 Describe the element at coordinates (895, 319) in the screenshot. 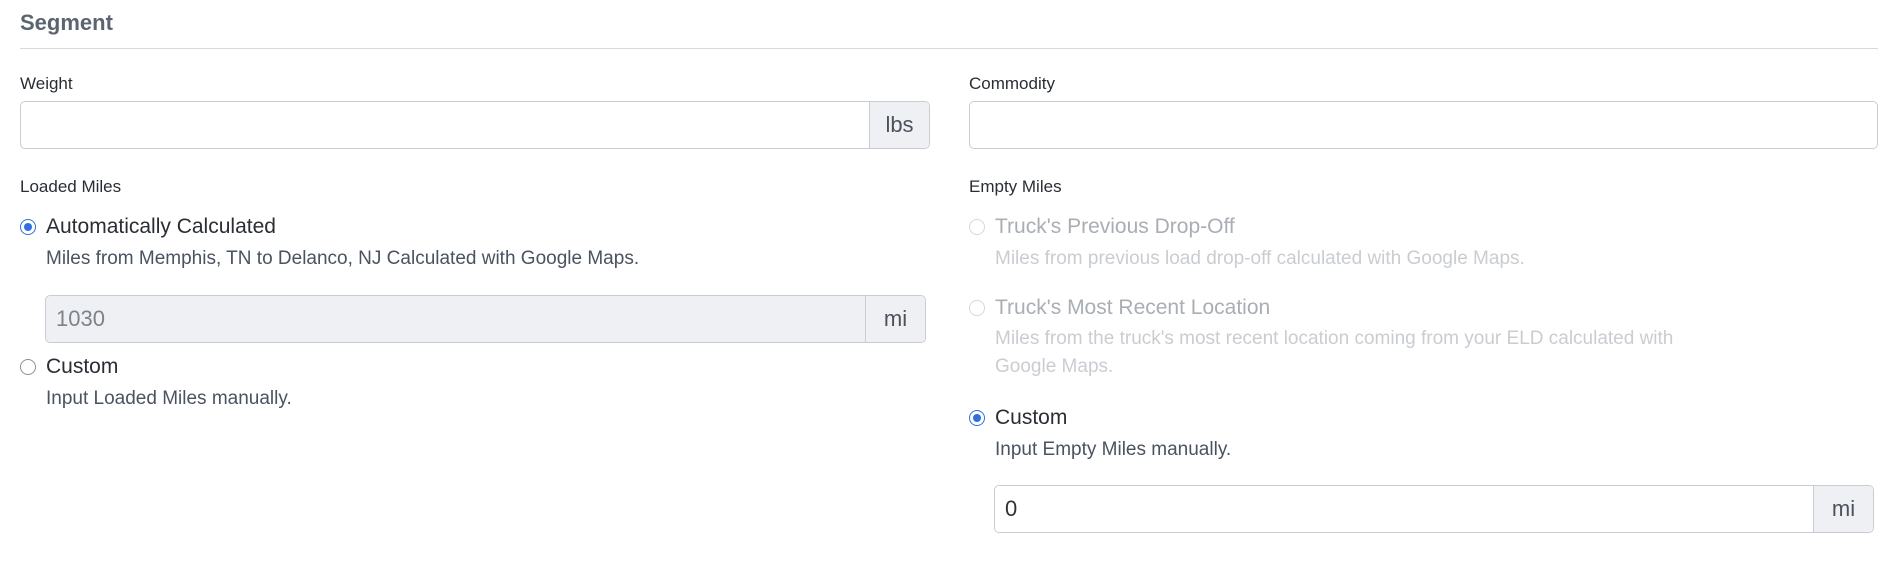

I see `loaded-miles-unit: mi` at that location.